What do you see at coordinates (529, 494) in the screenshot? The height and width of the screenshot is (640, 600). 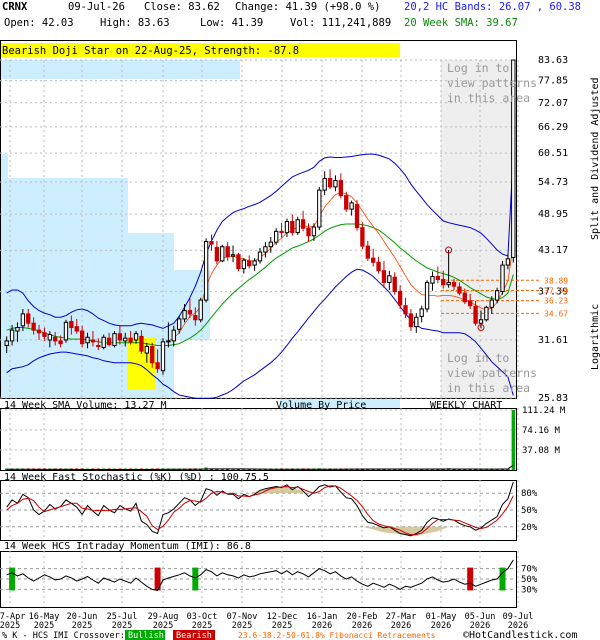 I see `stoch-tick-label: 80%` at bounding box center [529, 494].